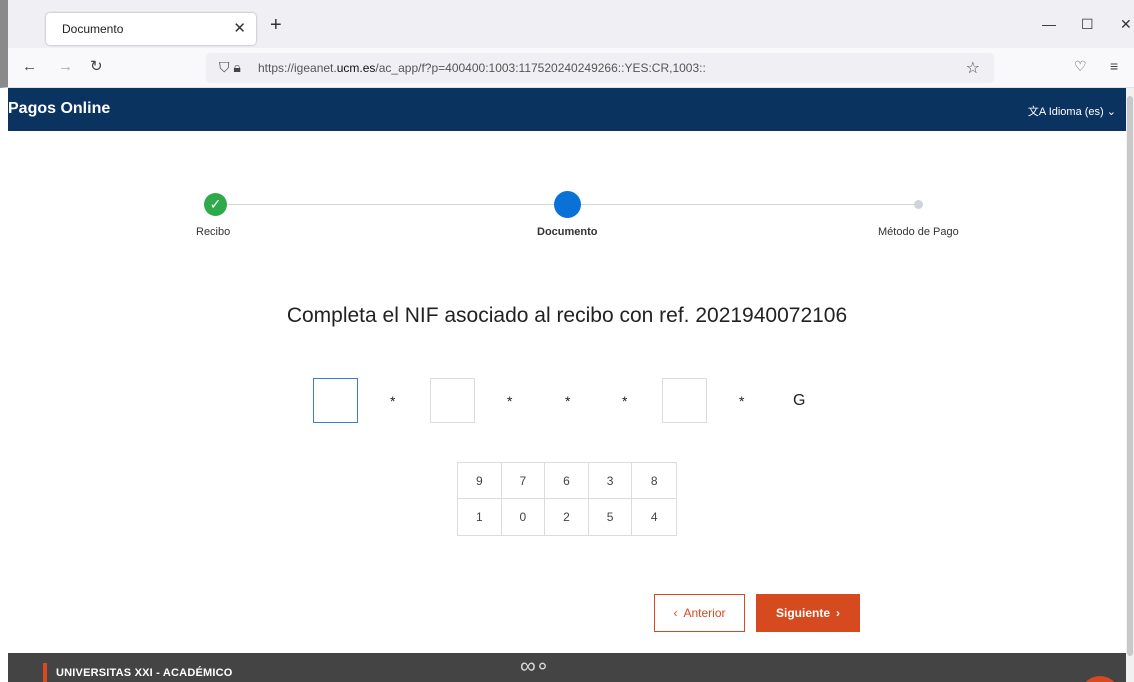 This screenshot has height=682, width=1134. I want to click on virtual-keypad: 9 7 6 3 8 1 0 2 5 4, so click(567, 499).